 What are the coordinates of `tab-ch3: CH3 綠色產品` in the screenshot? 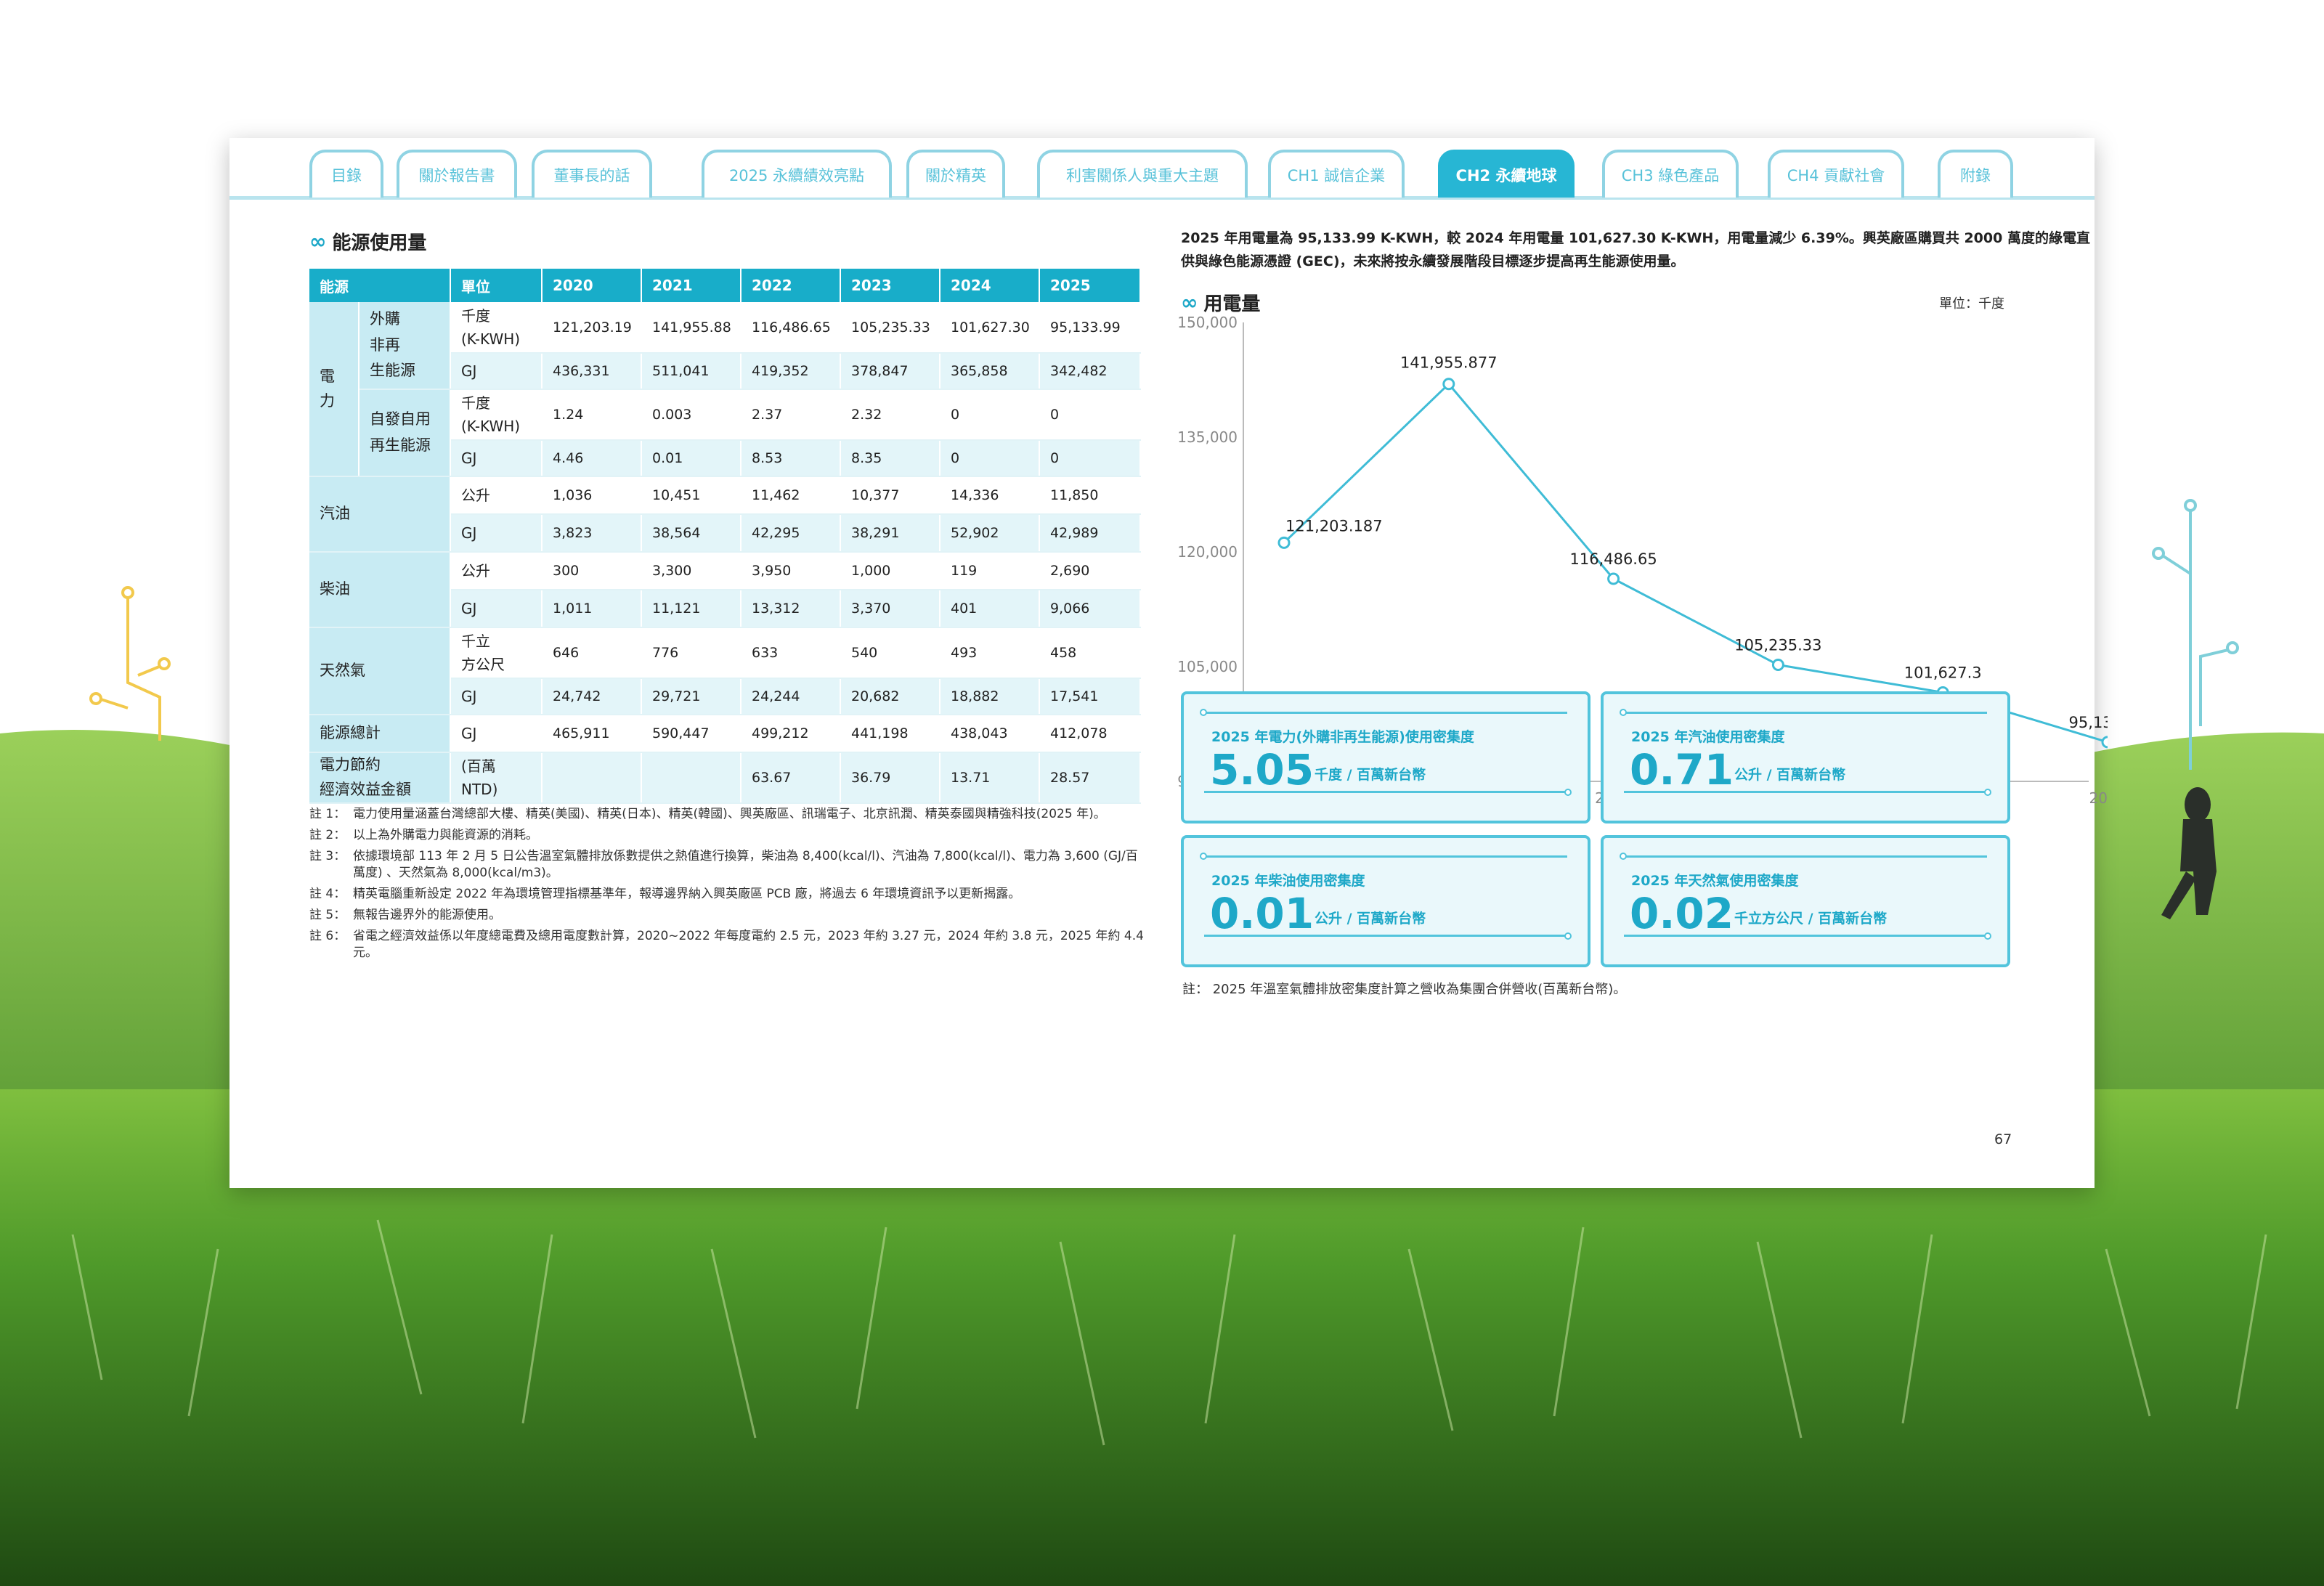 It's located at (1670, 174).